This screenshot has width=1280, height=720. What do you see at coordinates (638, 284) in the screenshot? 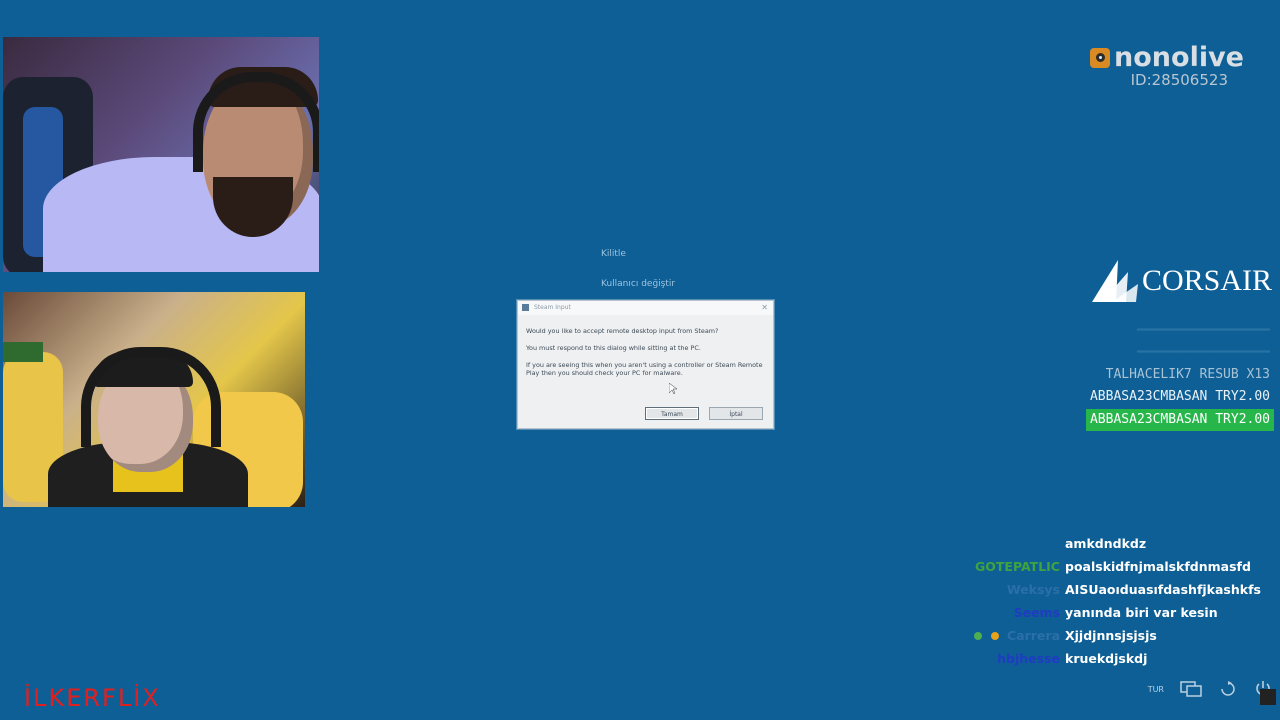
I see `switch-user-option: Kullanıcı değiştir` at bounding box center [638, 284].